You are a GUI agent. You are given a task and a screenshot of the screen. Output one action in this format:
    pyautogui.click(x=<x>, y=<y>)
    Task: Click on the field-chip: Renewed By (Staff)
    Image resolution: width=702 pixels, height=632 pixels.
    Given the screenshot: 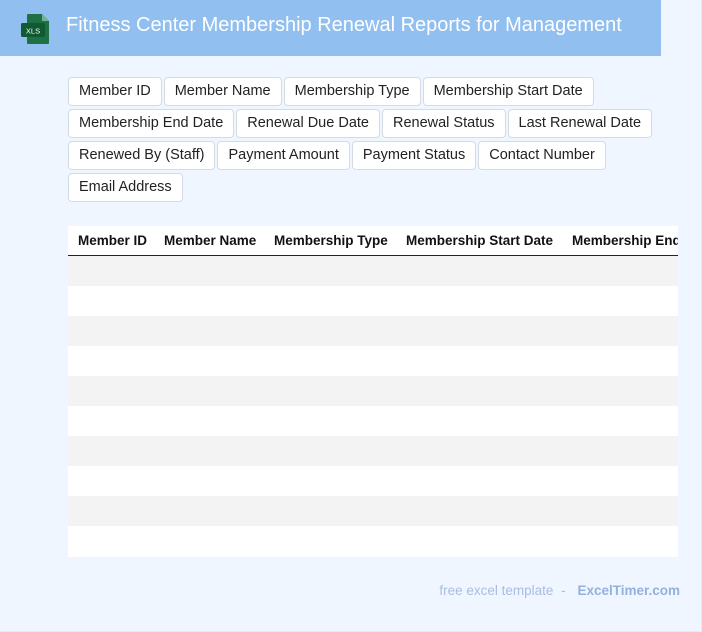 What is the action you would take?
    pyautogui.click(x=142, y=155)
    